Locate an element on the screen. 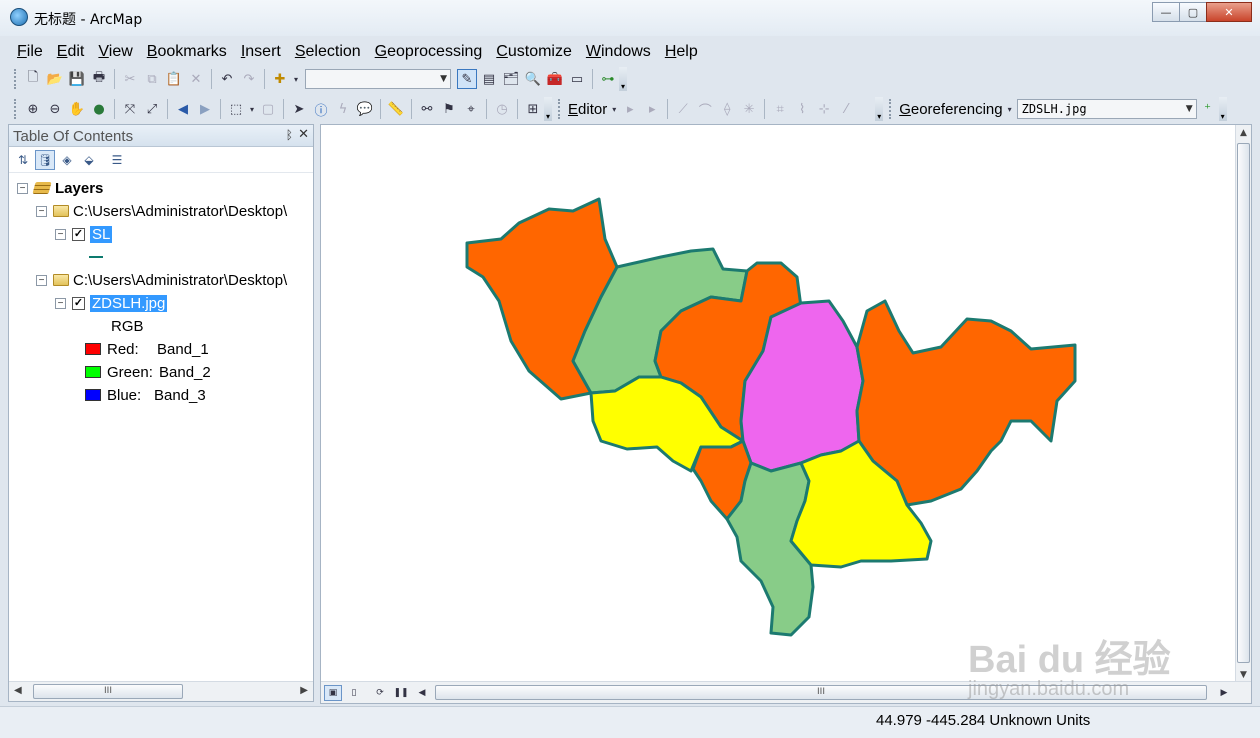  toc-layer-row: − ✓ ZDSLH.jpg is located at coordinates (111, 303).